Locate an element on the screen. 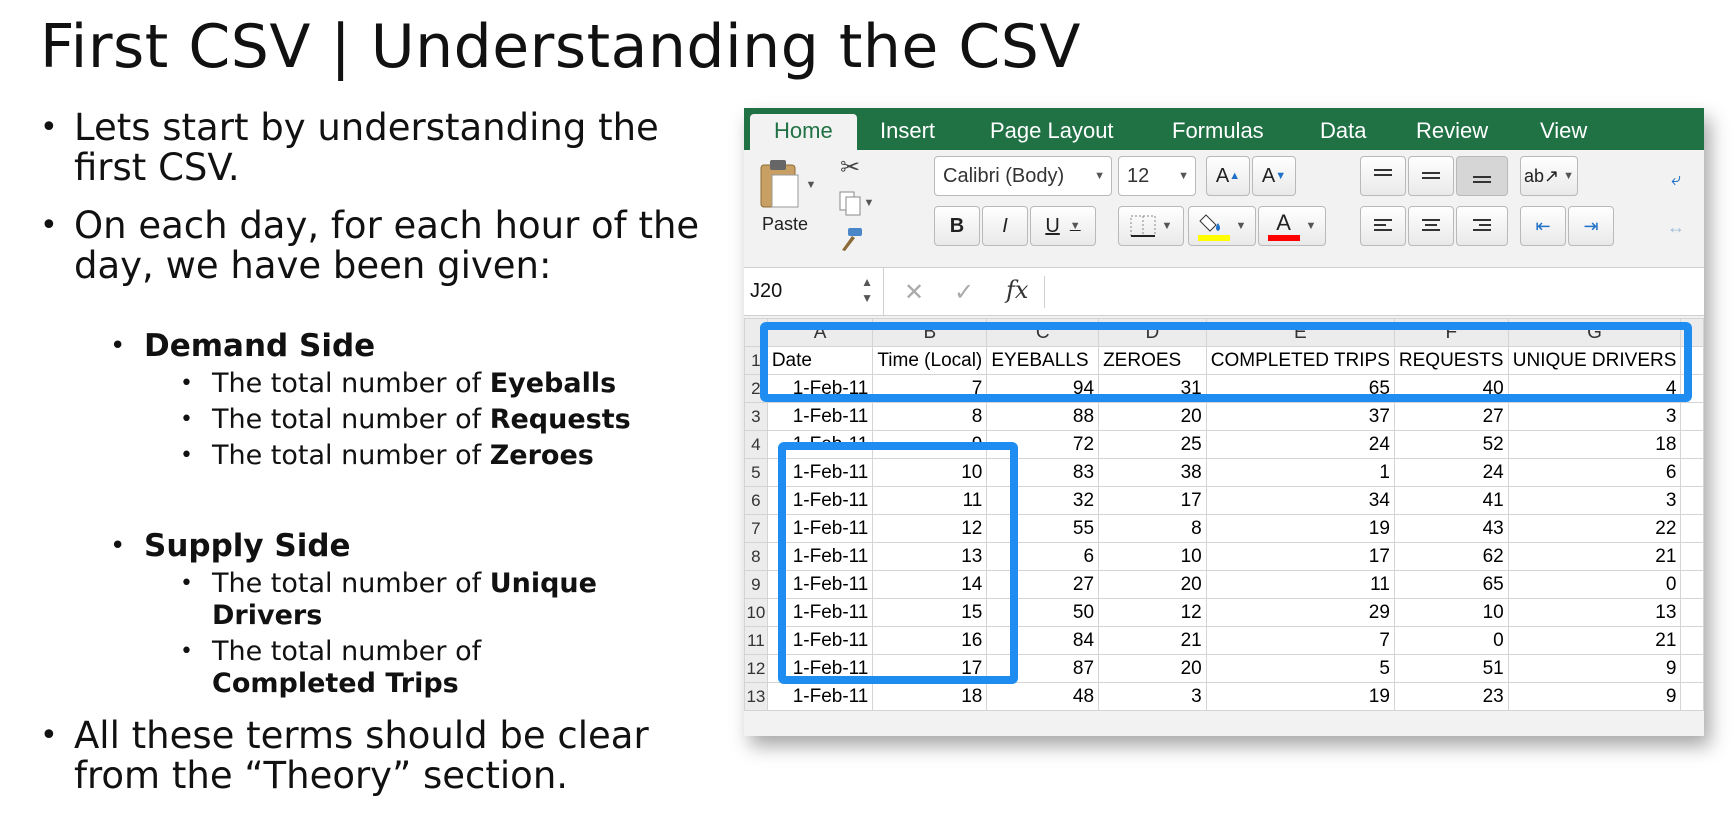 Image resolution: width=1732 pixels, height=838 pixels. fx-icon: fx is located at coordinates (1017, 290).